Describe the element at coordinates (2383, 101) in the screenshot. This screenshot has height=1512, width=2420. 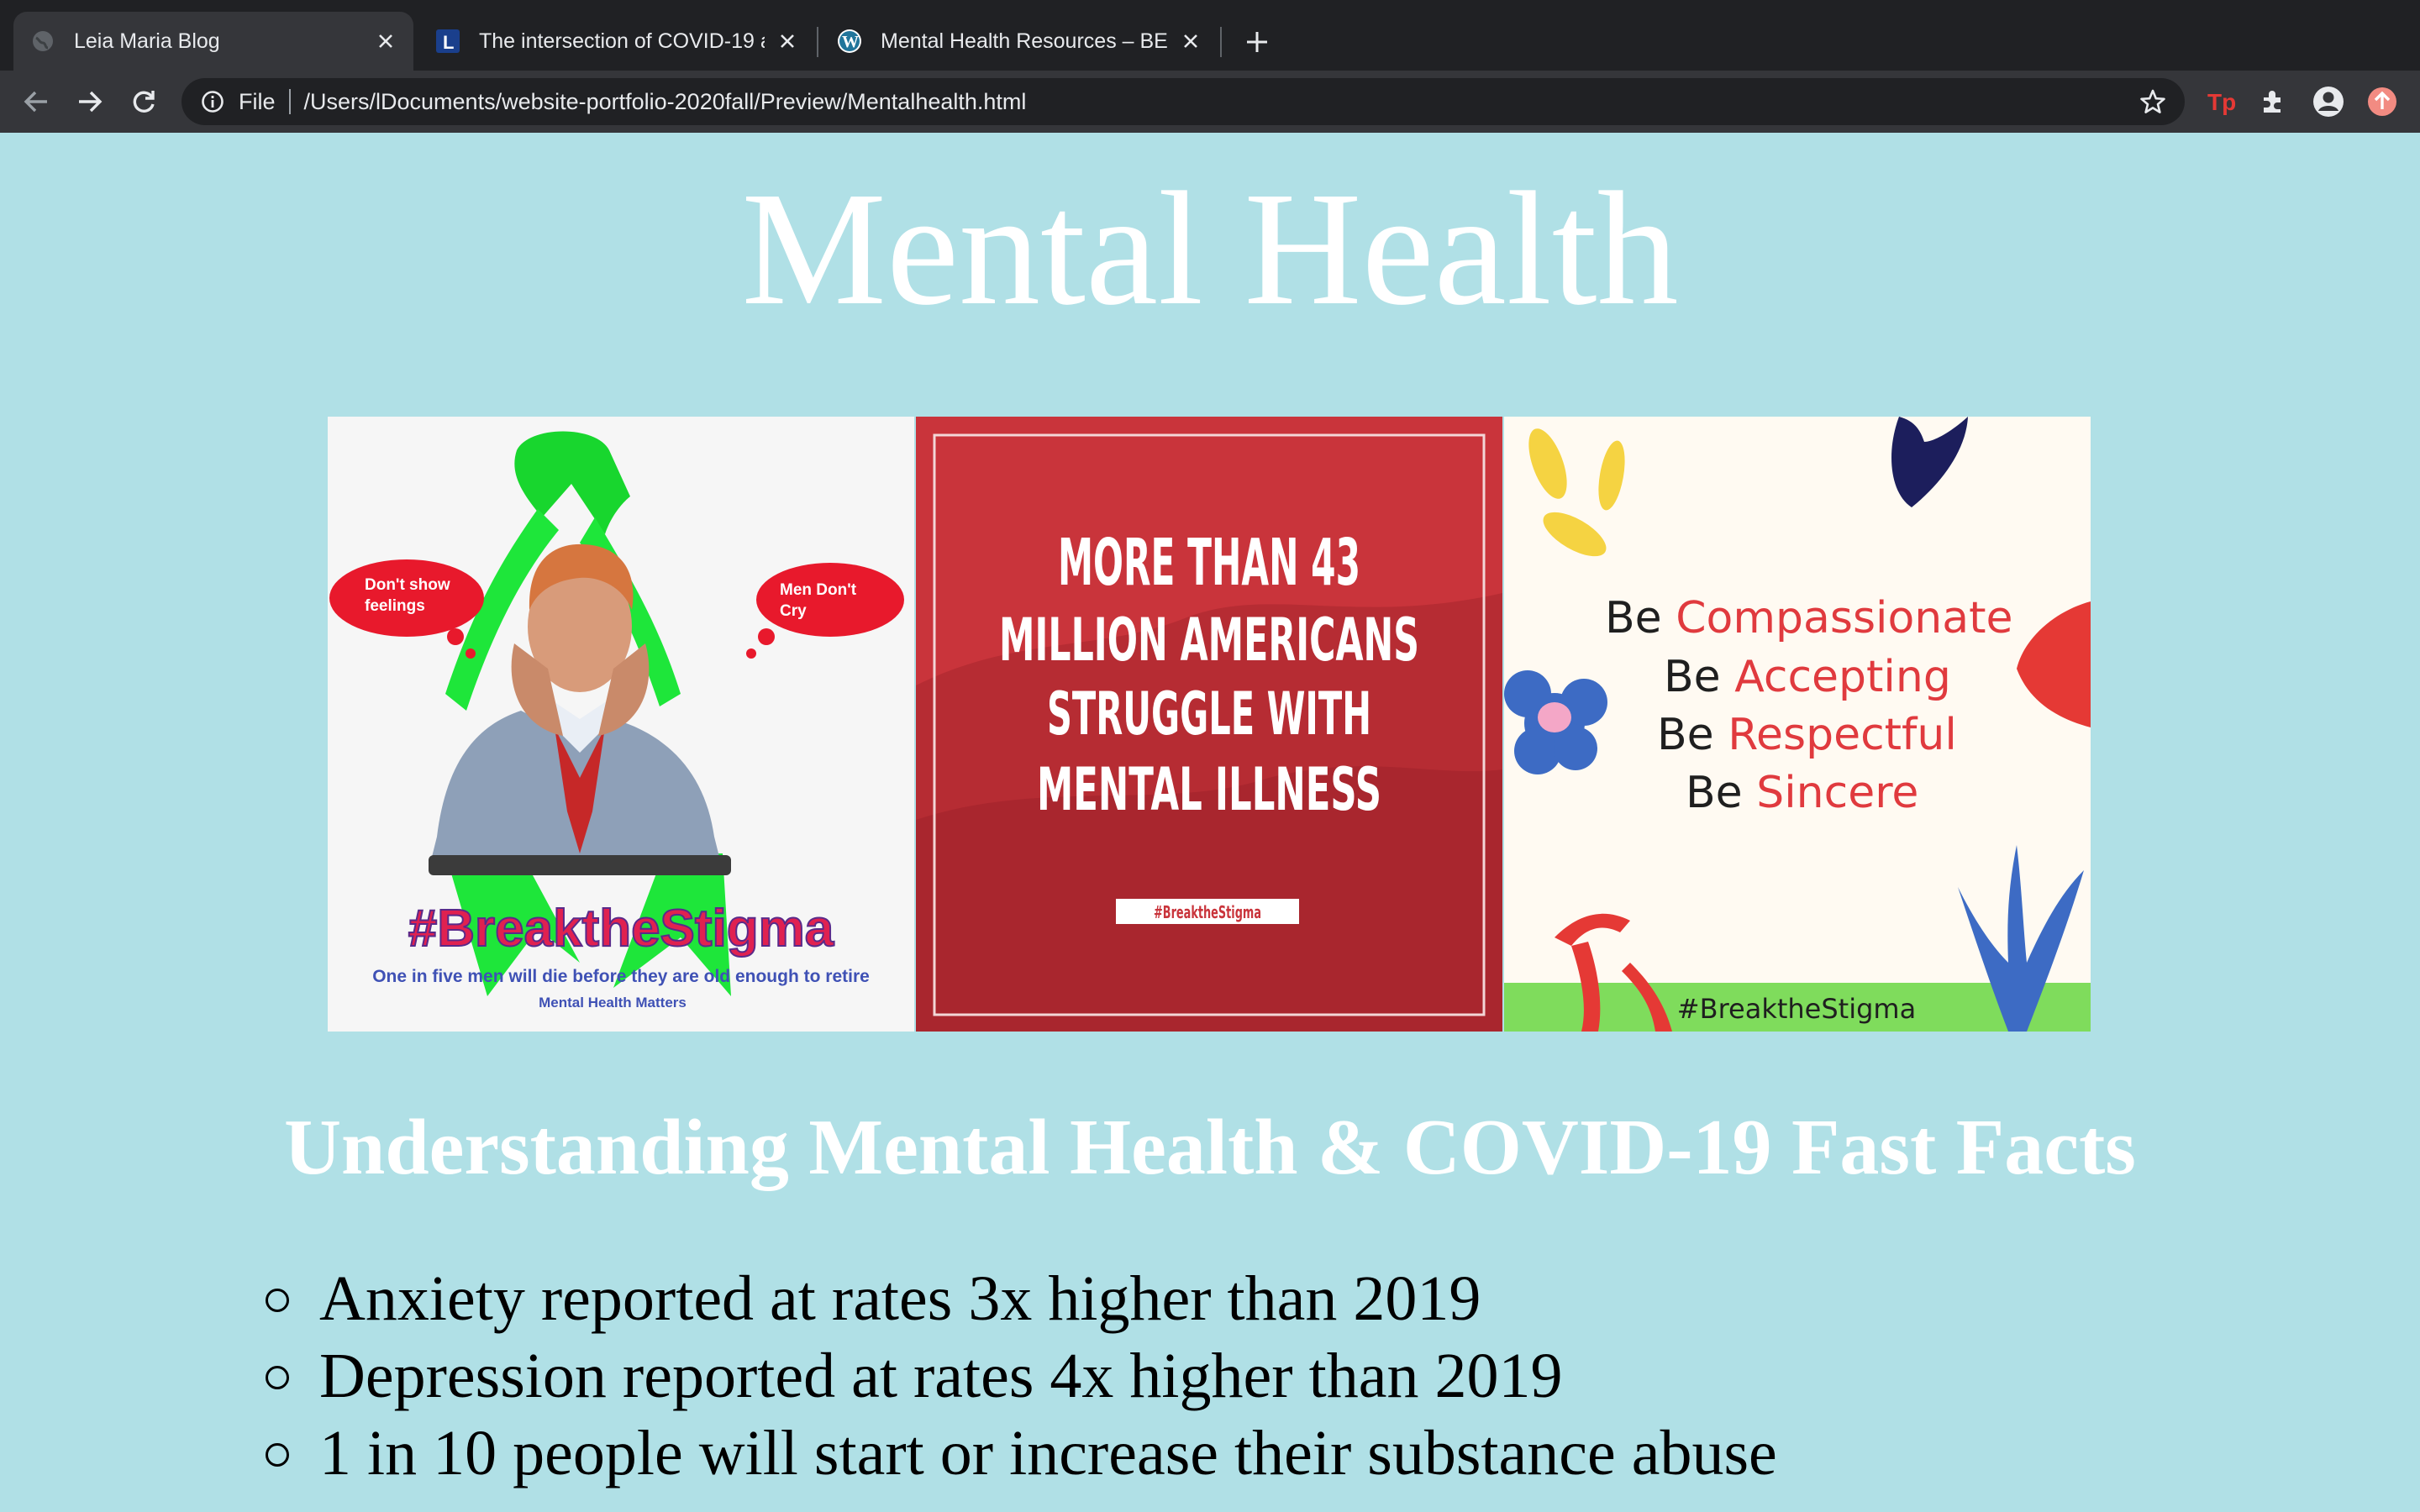
I see `update-icon` at that location.